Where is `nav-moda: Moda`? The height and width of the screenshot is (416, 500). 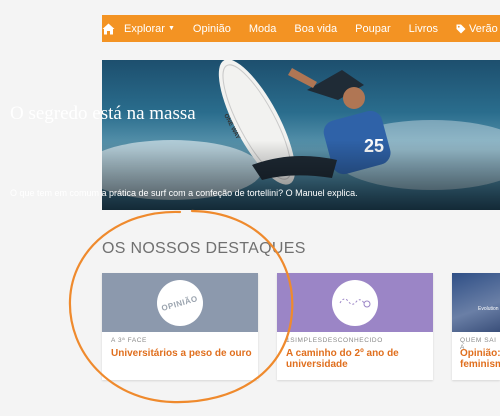 nav-moda: Moda is located at coordinates (263, 28).